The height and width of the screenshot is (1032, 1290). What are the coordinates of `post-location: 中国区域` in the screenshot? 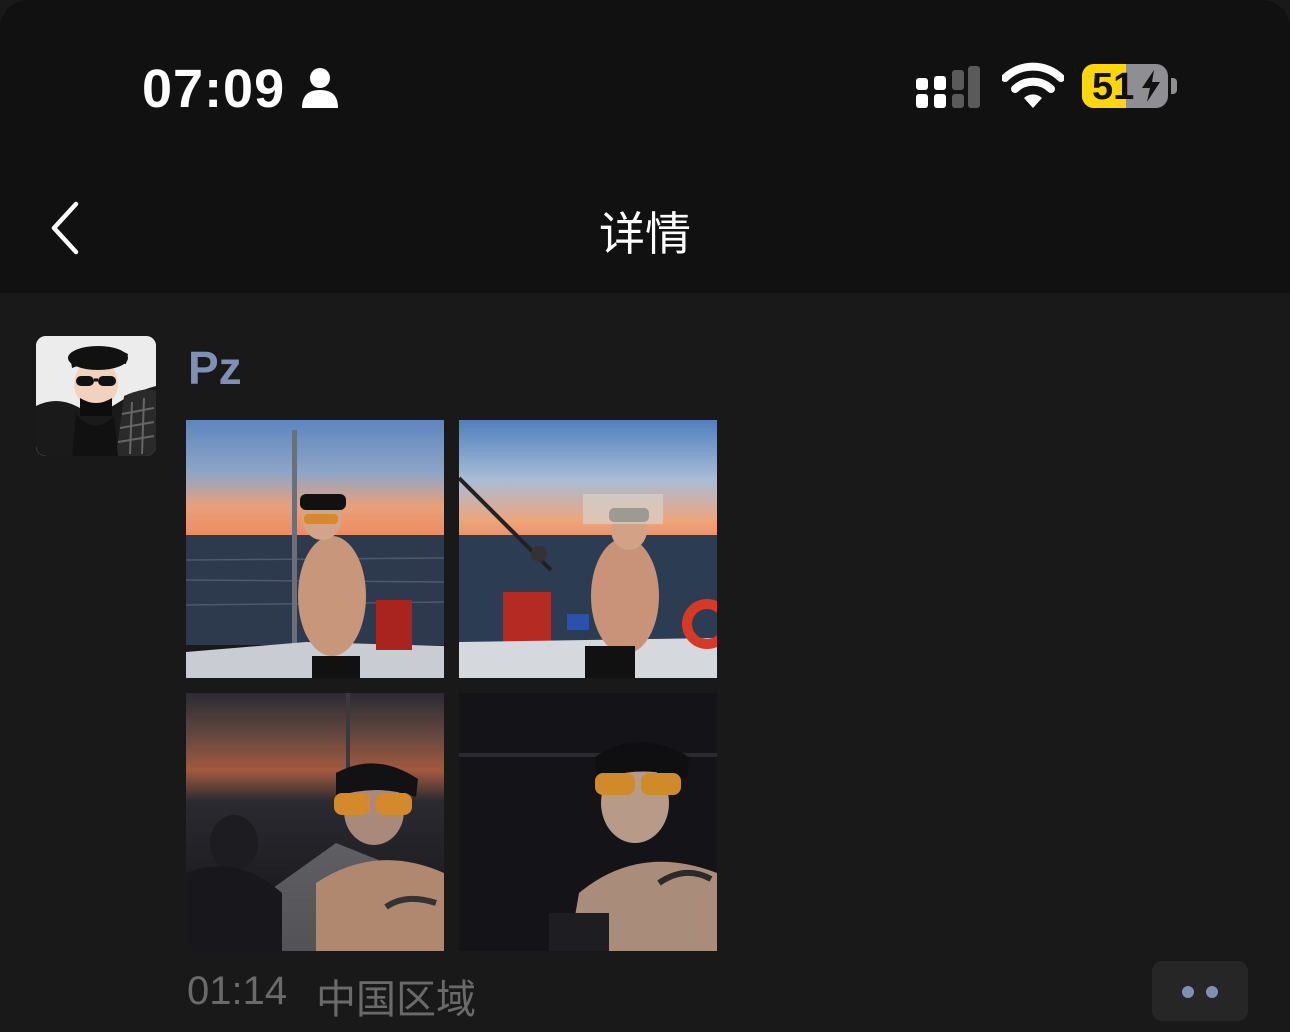 It's located at (396, 996).